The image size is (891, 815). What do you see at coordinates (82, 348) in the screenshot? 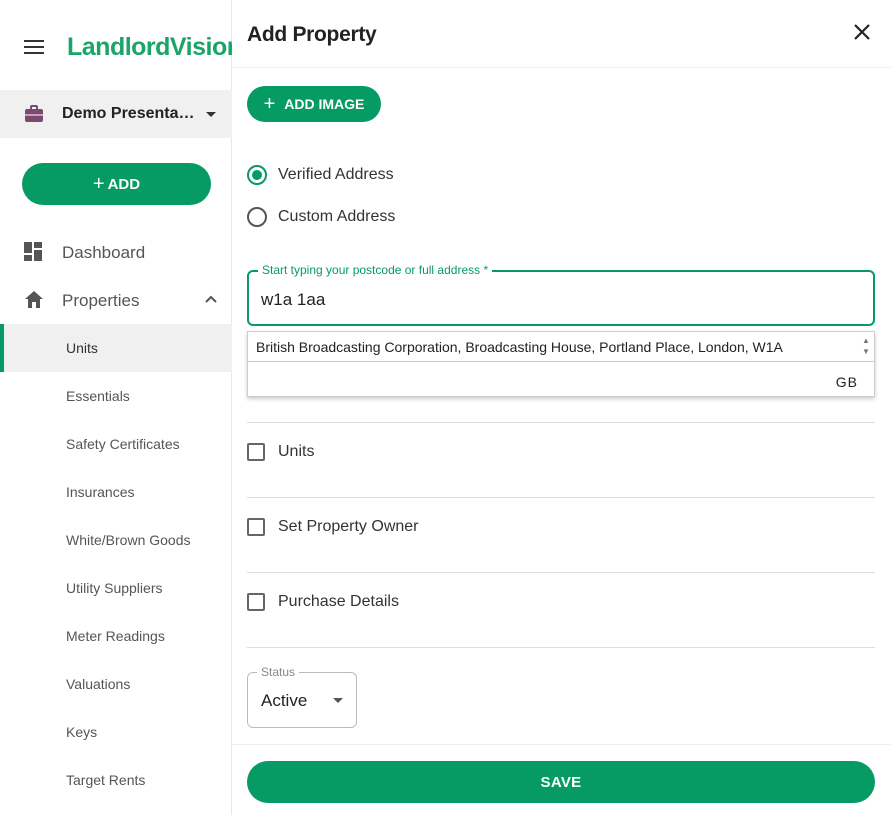
I see `sidebar-subitem-label: Units` at bounding box center [82, 348].